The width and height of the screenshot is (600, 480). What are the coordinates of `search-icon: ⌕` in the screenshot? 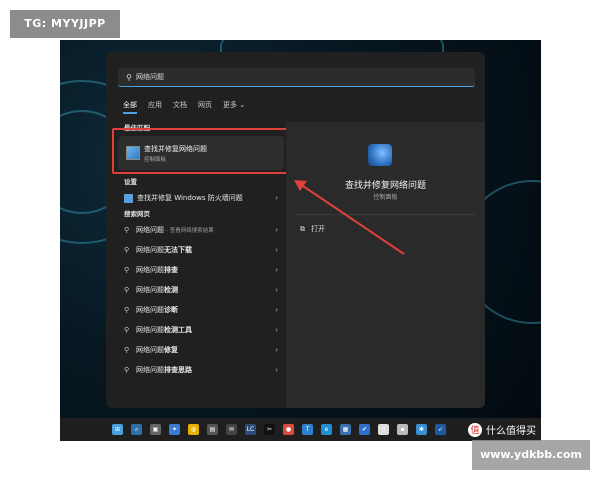 It's located at (136, 429).